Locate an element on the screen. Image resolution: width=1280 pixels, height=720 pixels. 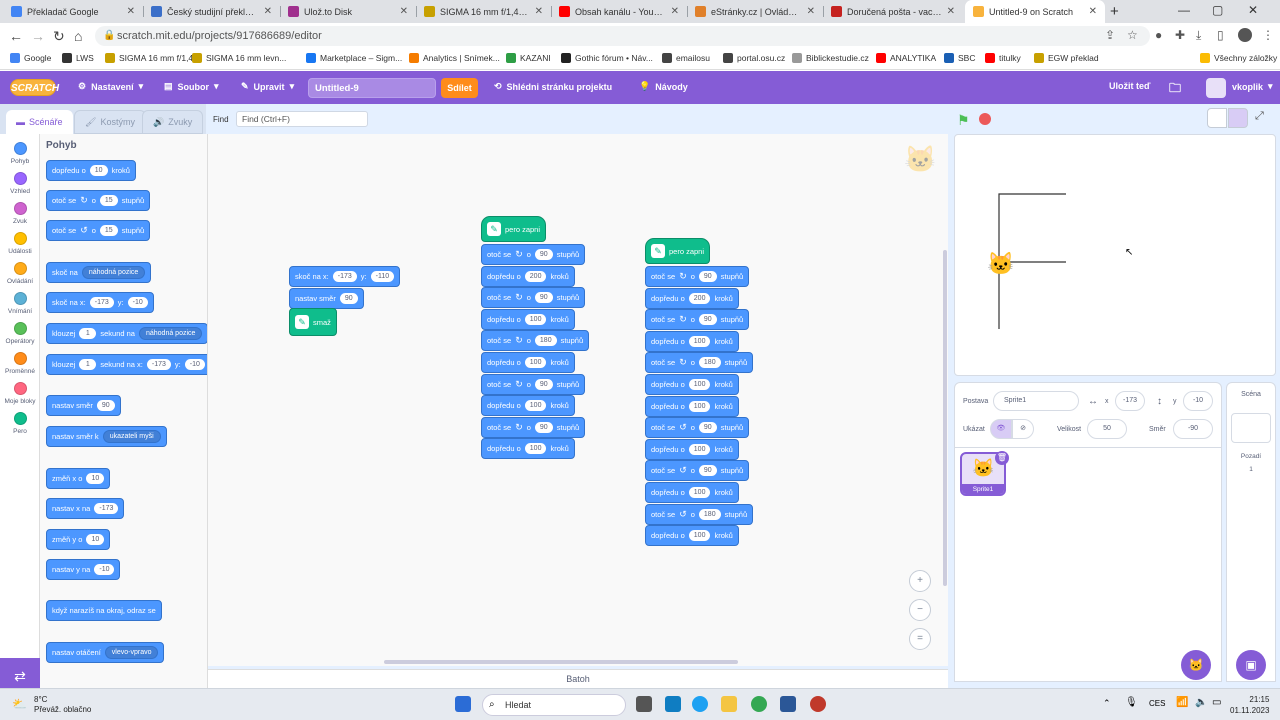
code-block: otoč se ↻ o 180 stupňů is located at coordinates (699, 363).